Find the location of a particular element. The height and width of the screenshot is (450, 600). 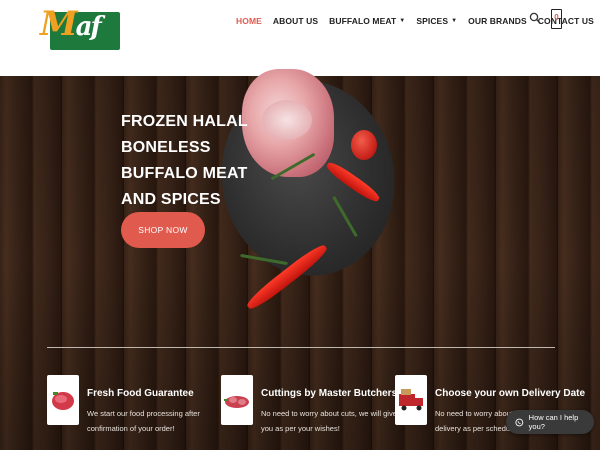

fresh-meat-icon is located at coordinates (63, 400).